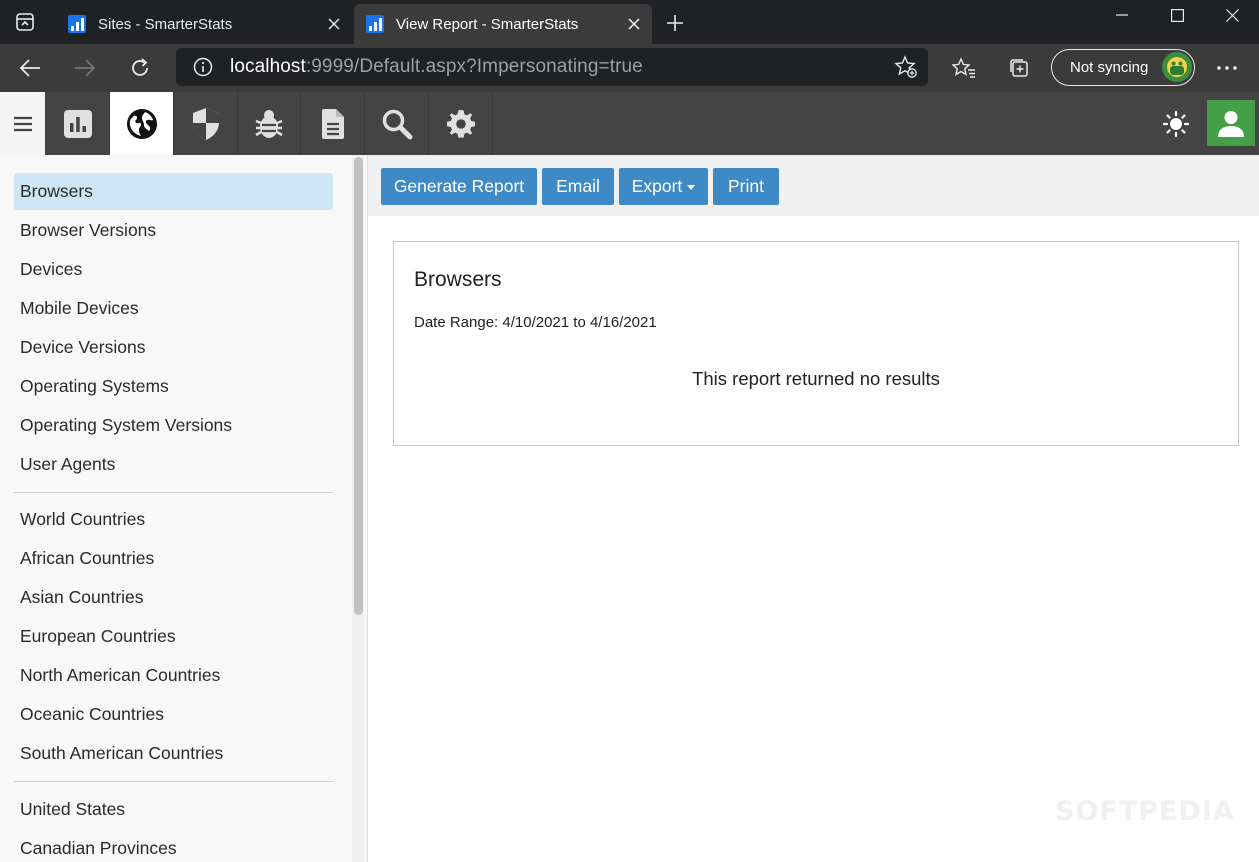  What do you see at coordinates (629, 123) in the screenshot?
I see `app-toolbar` at bounding box center [629, 123].